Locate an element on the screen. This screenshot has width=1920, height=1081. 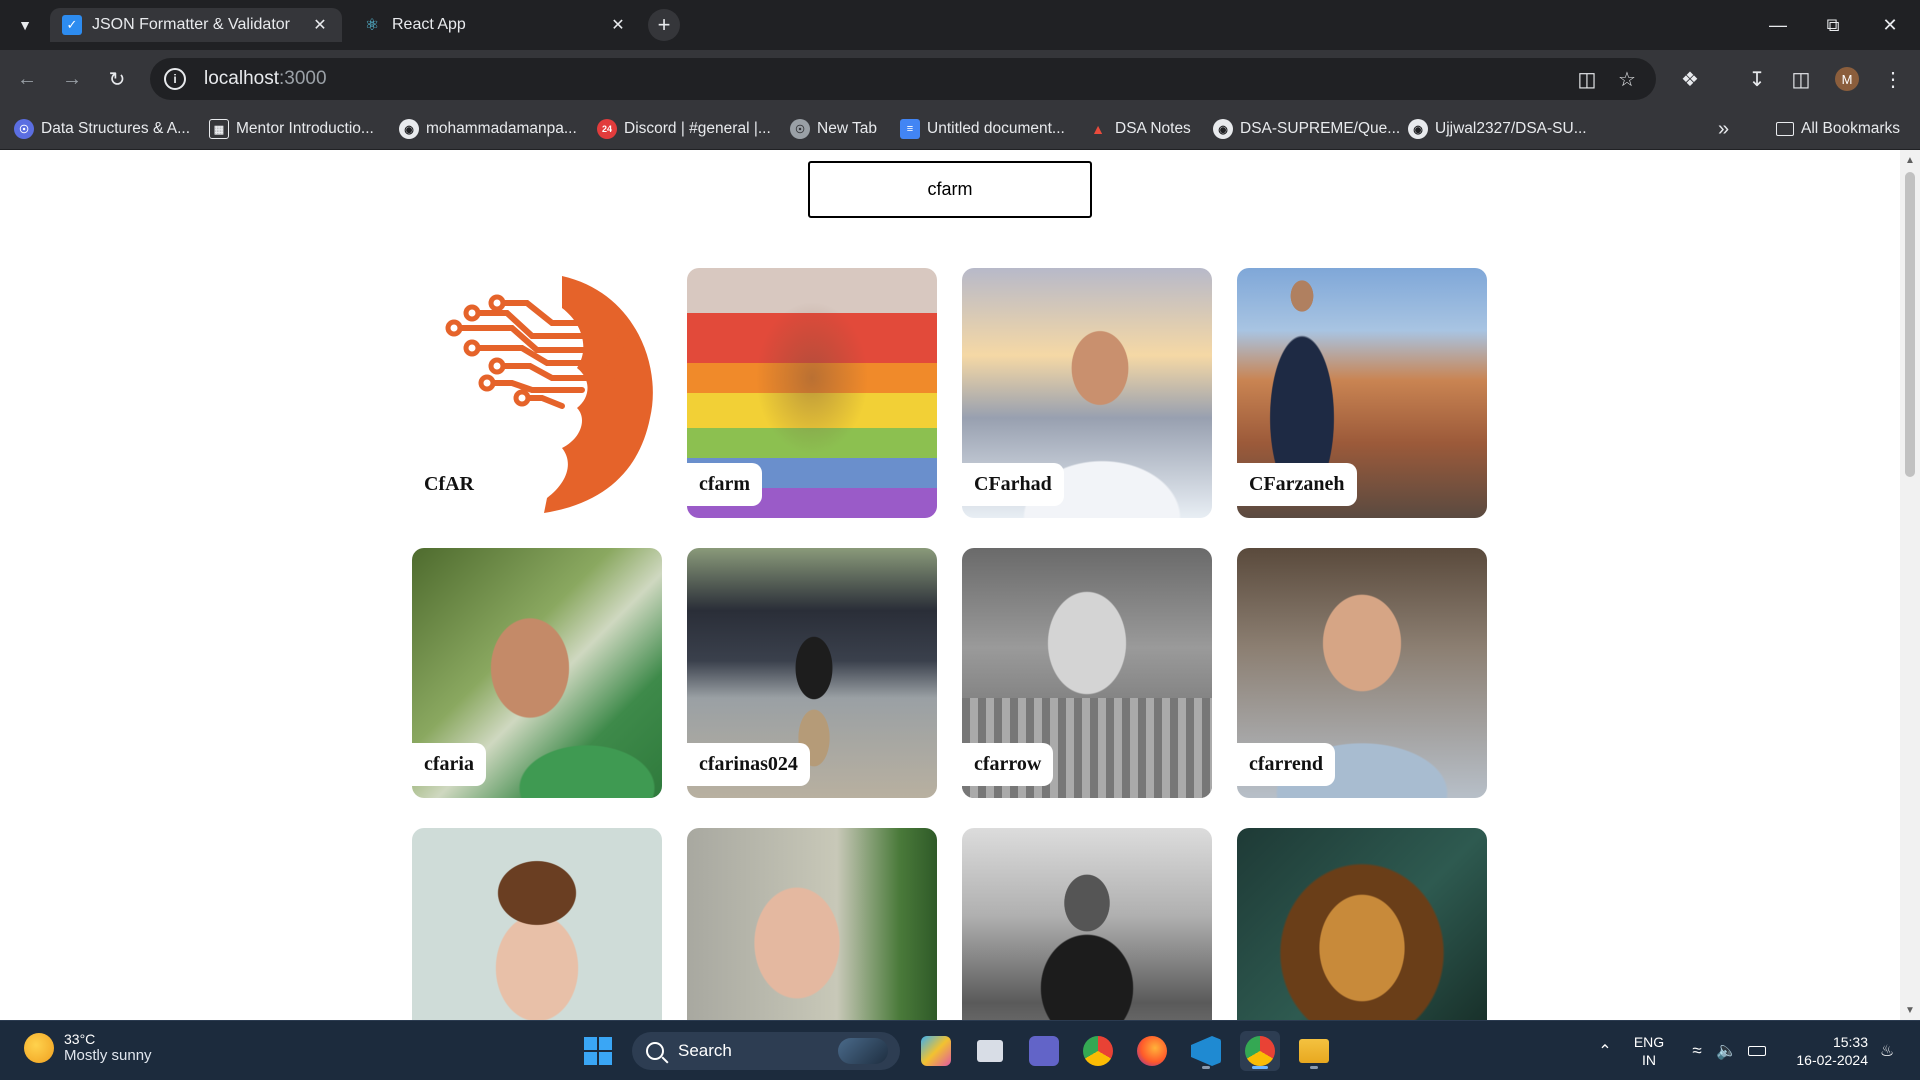
downloads-icon: ↧ is located at coordinates (1757, 79).